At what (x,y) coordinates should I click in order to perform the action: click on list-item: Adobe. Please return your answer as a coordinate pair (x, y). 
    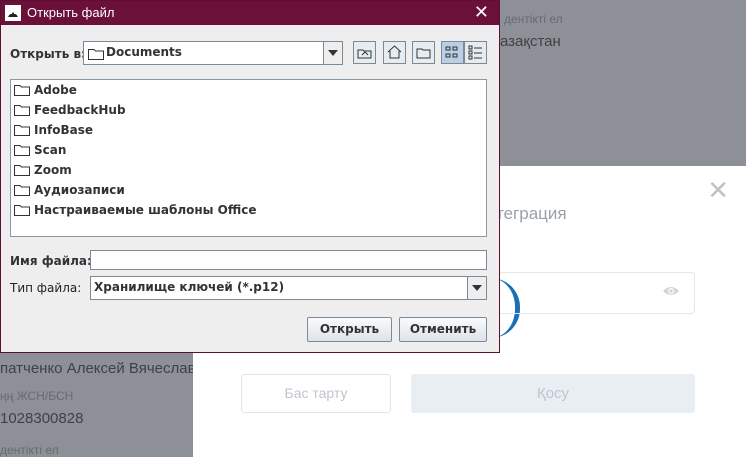
    Looking at the image, I should click on (45, 92).